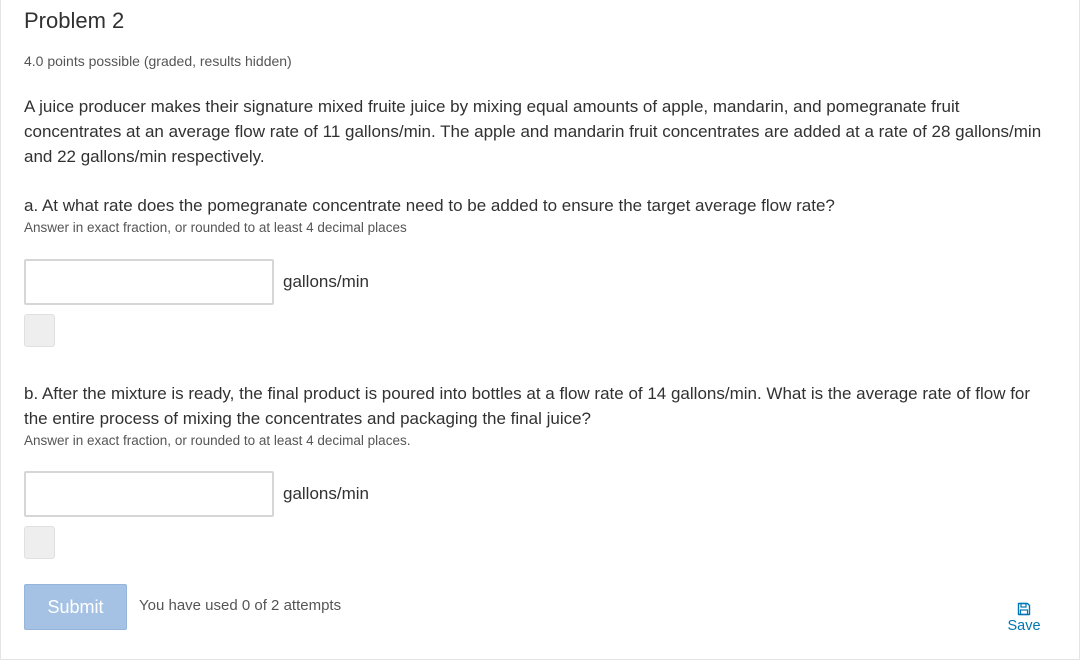 The width and height of the screenshot is (1080, 661). What do you see at coordinates (149, 494) in the screenshot?
I see `part-b-answer-input` at bounding box center [149, 494].